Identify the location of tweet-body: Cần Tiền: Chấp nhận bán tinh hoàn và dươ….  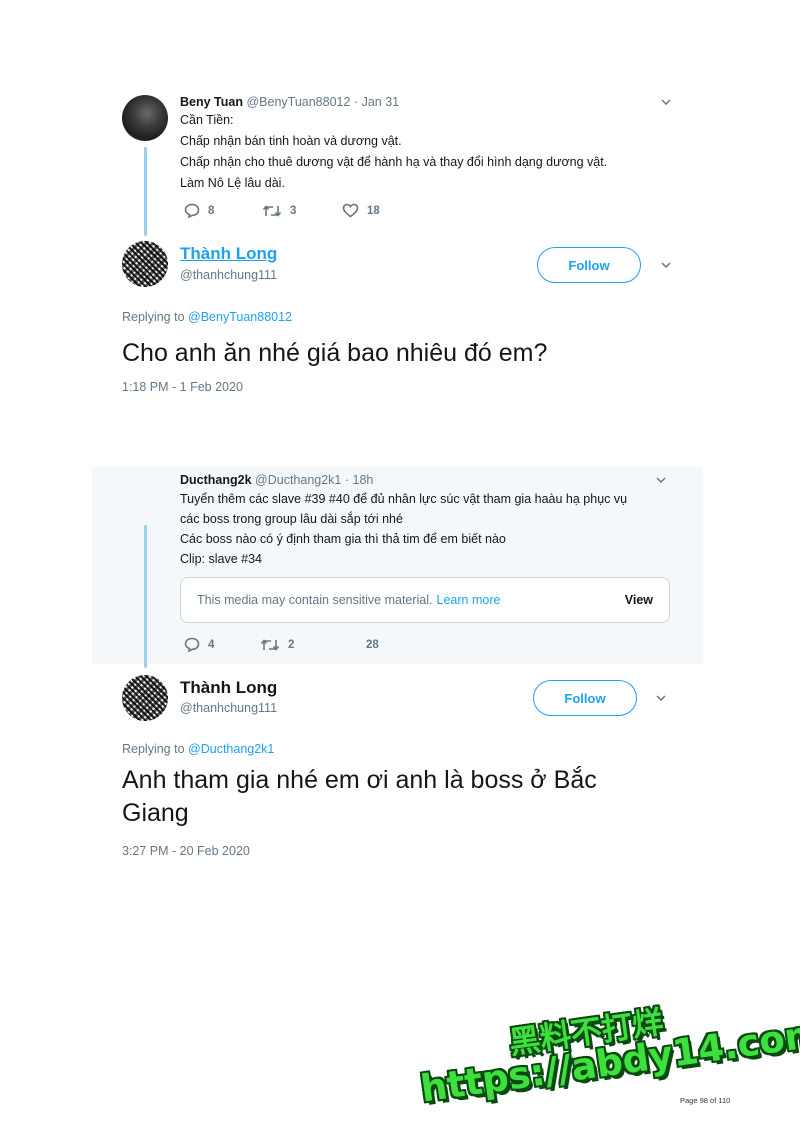
(393, 152).